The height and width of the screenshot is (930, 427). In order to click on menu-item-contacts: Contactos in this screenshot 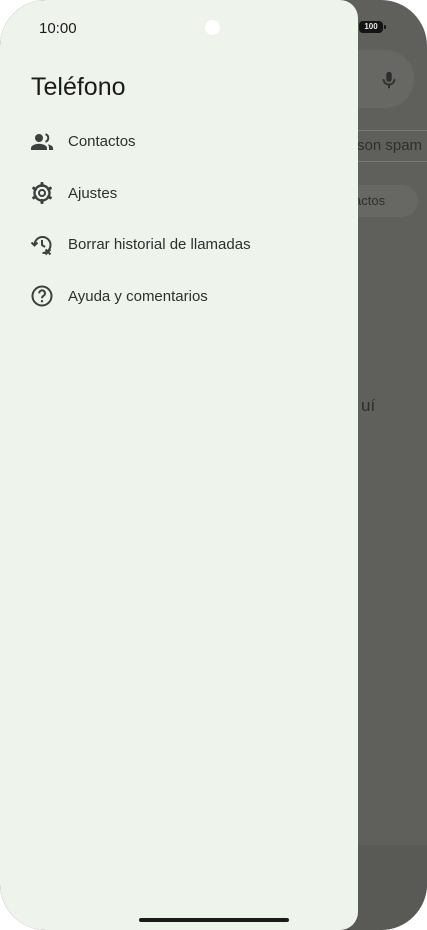, I will do `click(179, 142)`.